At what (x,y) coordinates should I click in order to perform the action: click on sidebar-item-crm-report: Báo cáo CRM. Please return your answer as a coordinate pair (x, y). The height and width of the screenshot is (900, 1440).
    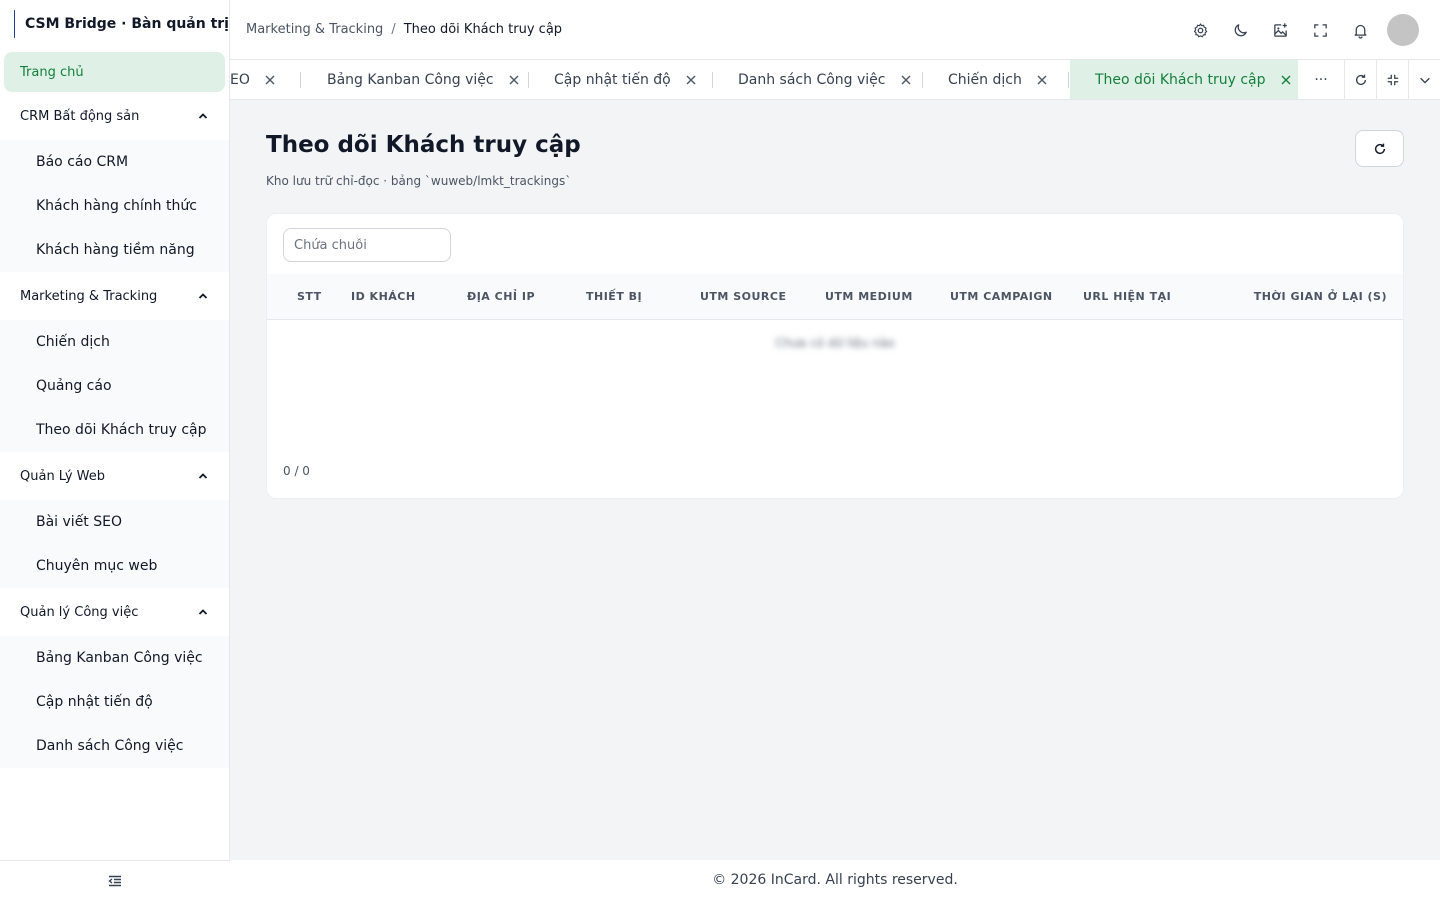
    Looking at the image, I should click on (114, 162).